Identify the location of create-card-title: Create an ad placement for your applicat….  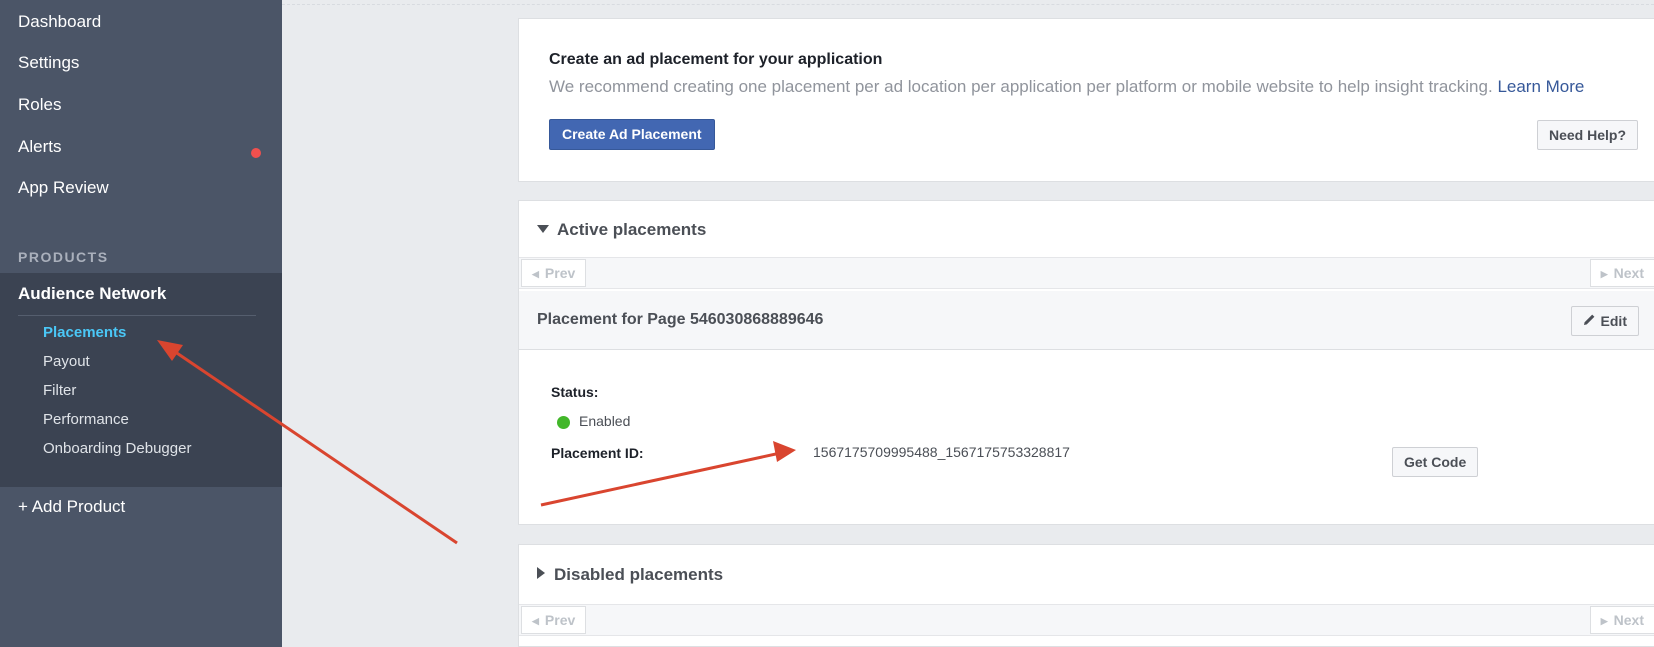
(716, 59).